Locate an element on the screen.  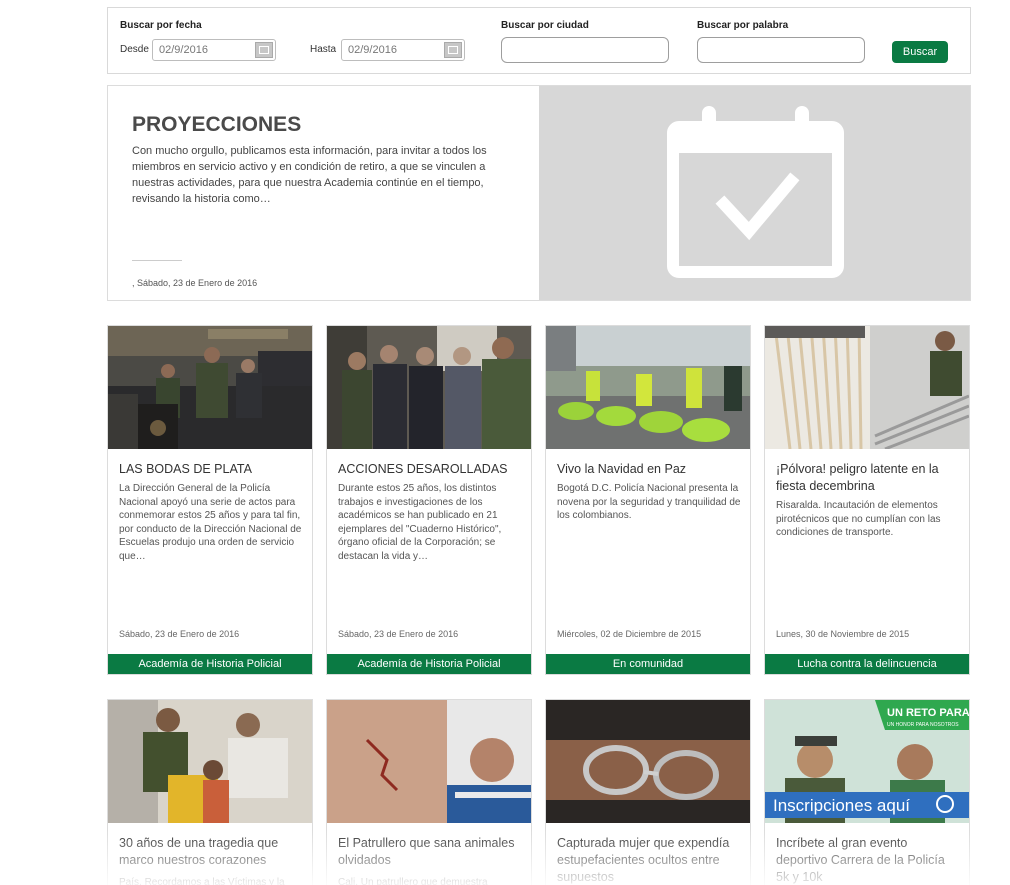
ceremony-photo is located at coordinates (210, 387).